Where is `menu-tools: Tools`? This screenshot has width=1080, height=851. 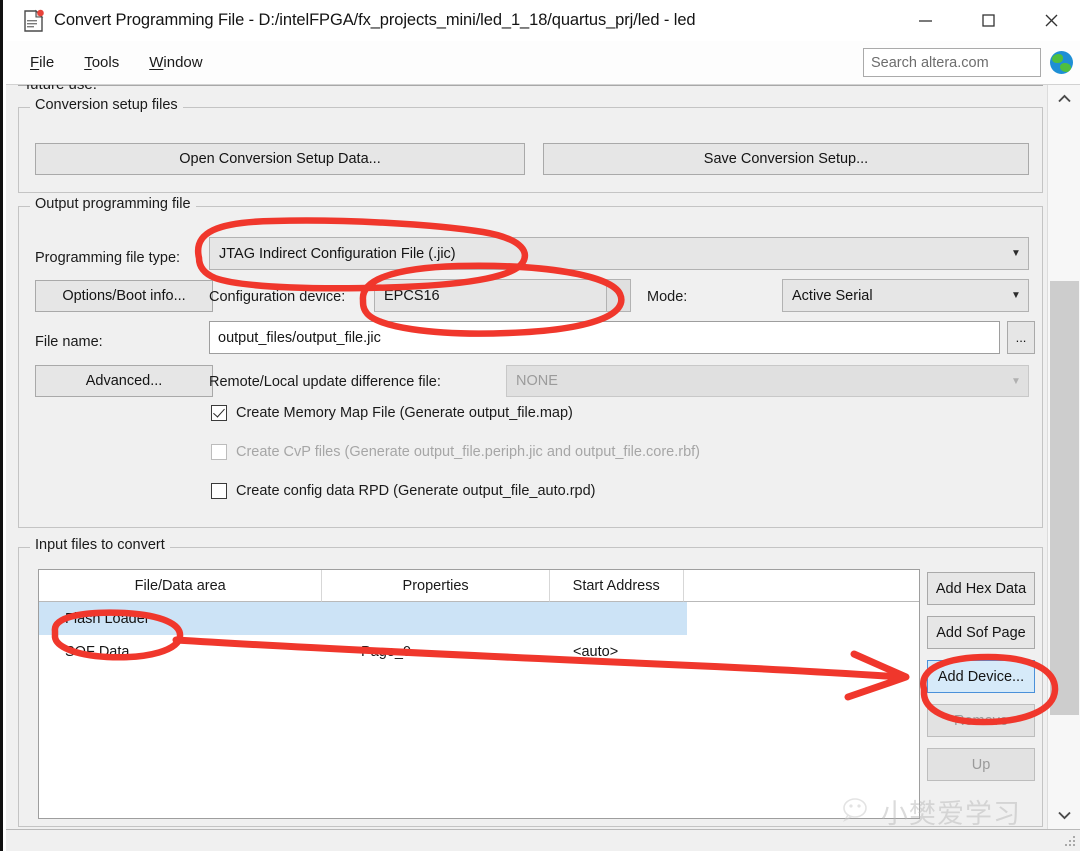 menu-tools: Tools is located at coordinates (101, 62).